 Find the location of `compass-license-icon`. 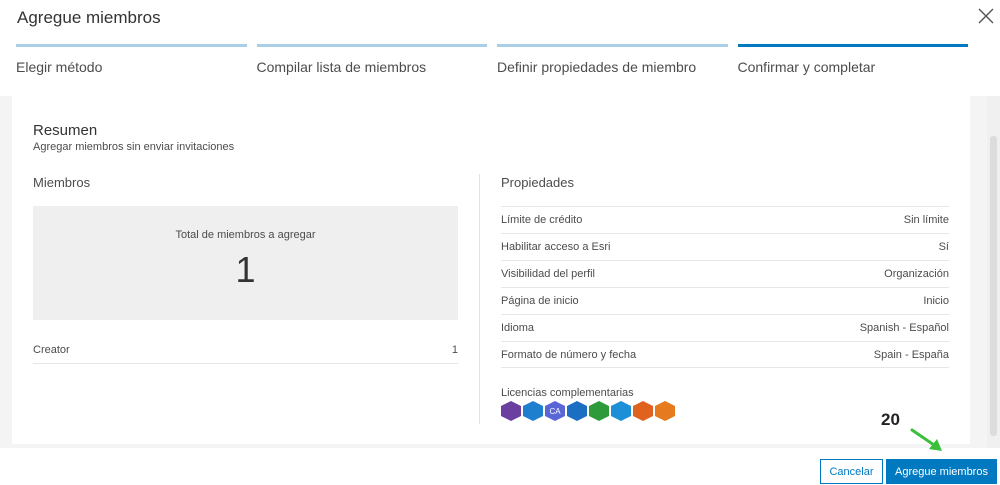

compass-license-icon is located at coordinates (511, 411).